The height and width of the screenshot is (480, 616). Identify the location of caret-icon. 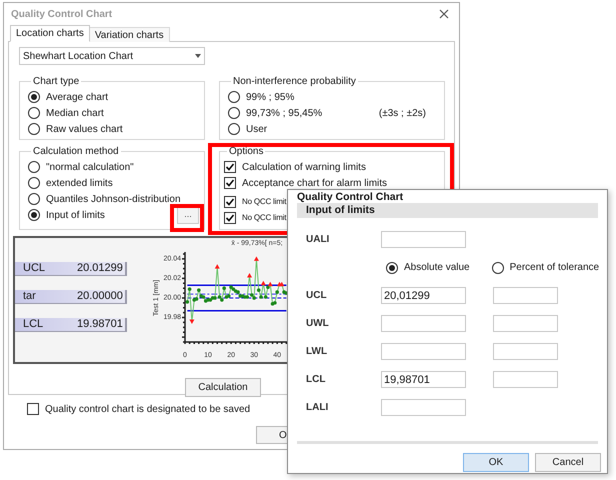
(198, 56).